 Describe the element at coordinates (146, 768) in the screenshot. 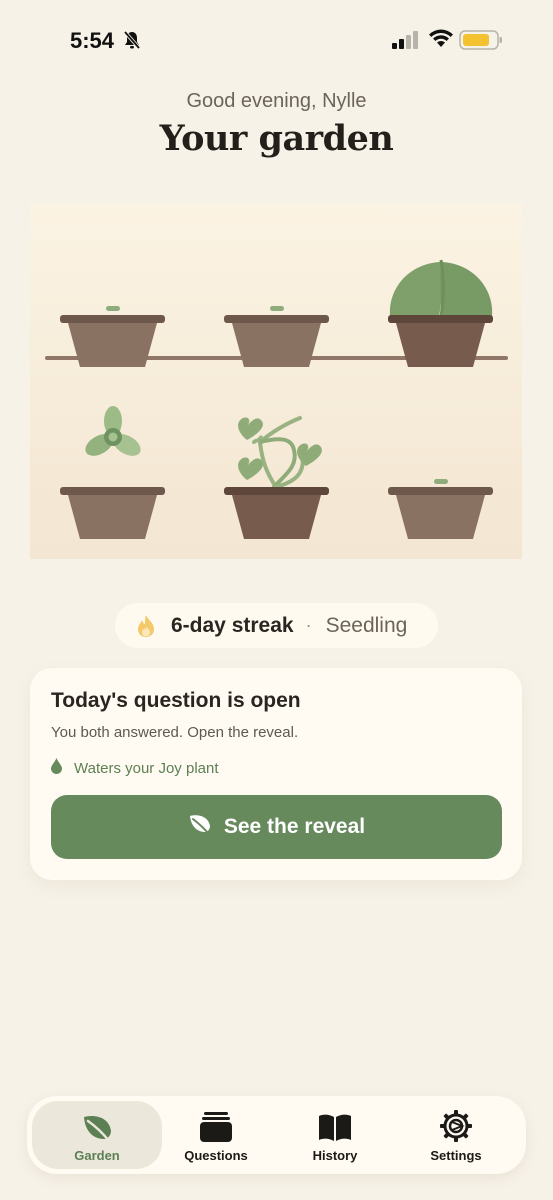

I see `water-note-label: Waters your Joy plant` at that location.